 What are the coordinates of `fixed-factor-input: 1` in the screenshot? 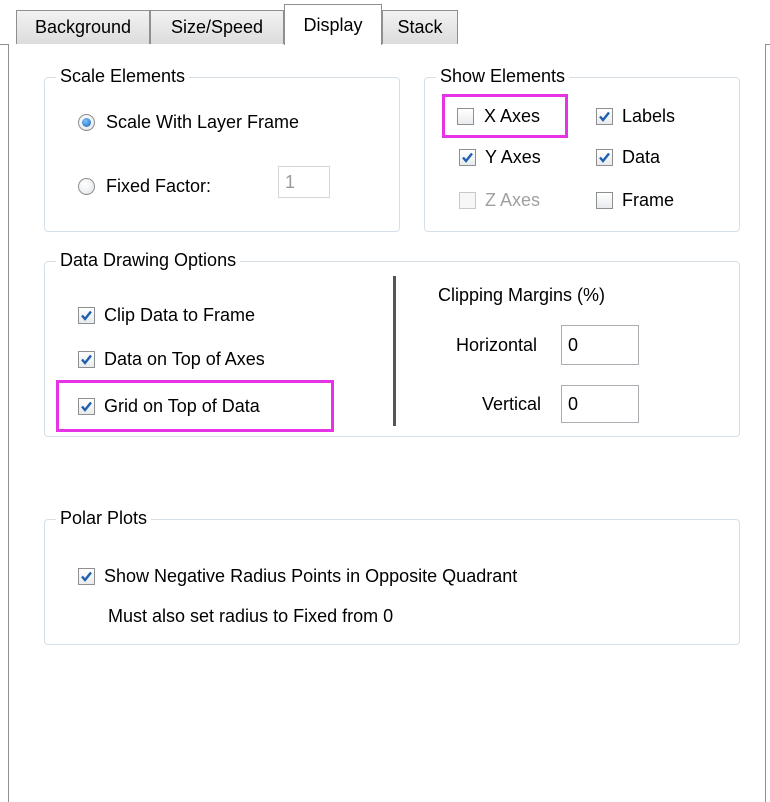 It's located at (304, 182).